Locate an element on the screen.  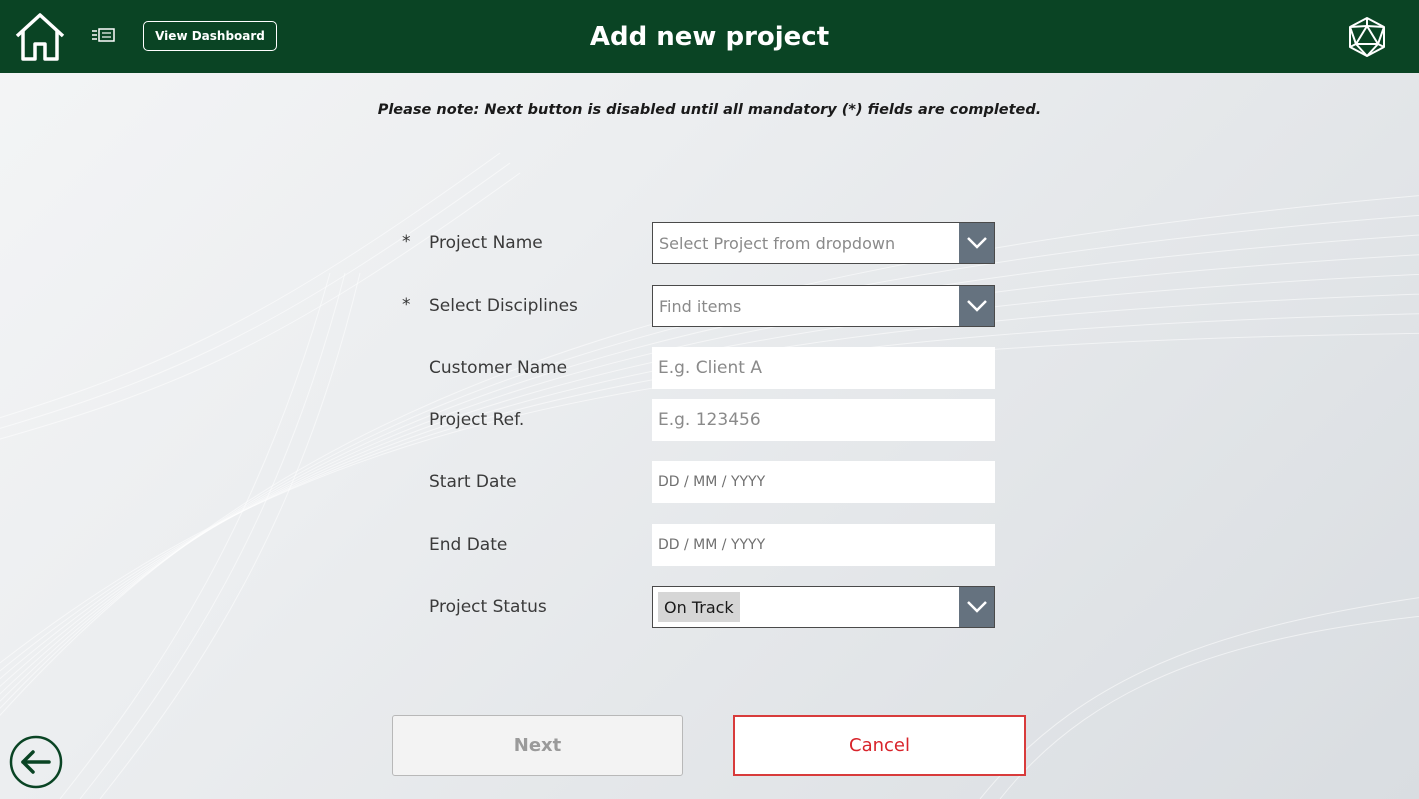
start-date-row: Start Date is located at coordinates (709, 483).